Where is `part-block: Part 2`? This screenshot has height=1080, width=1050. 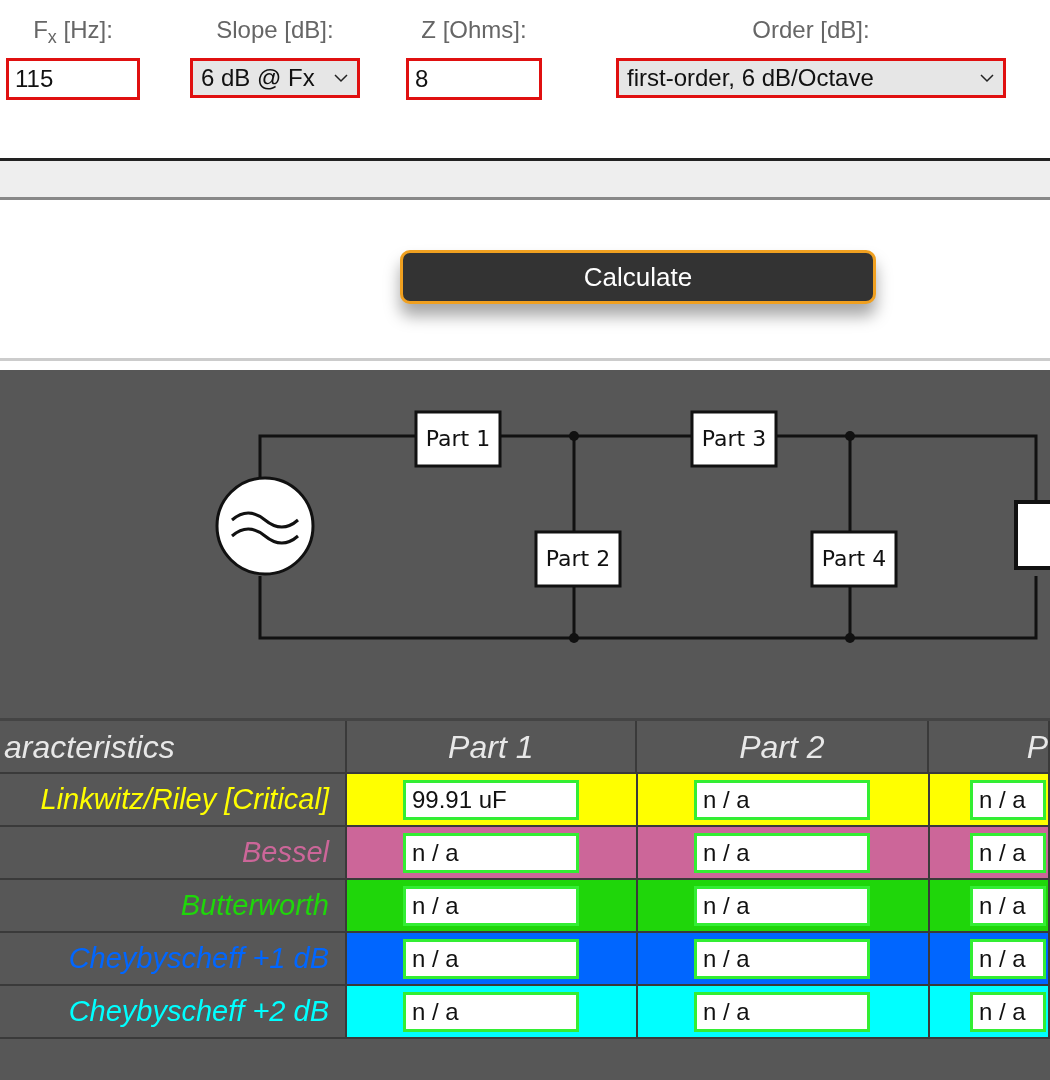 part-block: Part 2 is located at coordinates (578, 559).